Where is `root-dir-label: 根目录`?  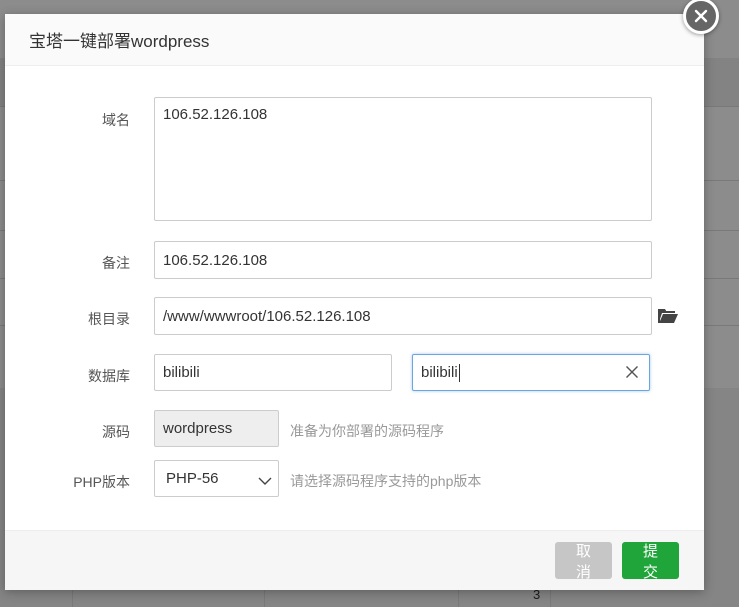
root-dir-label: 根目录 is located at coordinates (109, 319).